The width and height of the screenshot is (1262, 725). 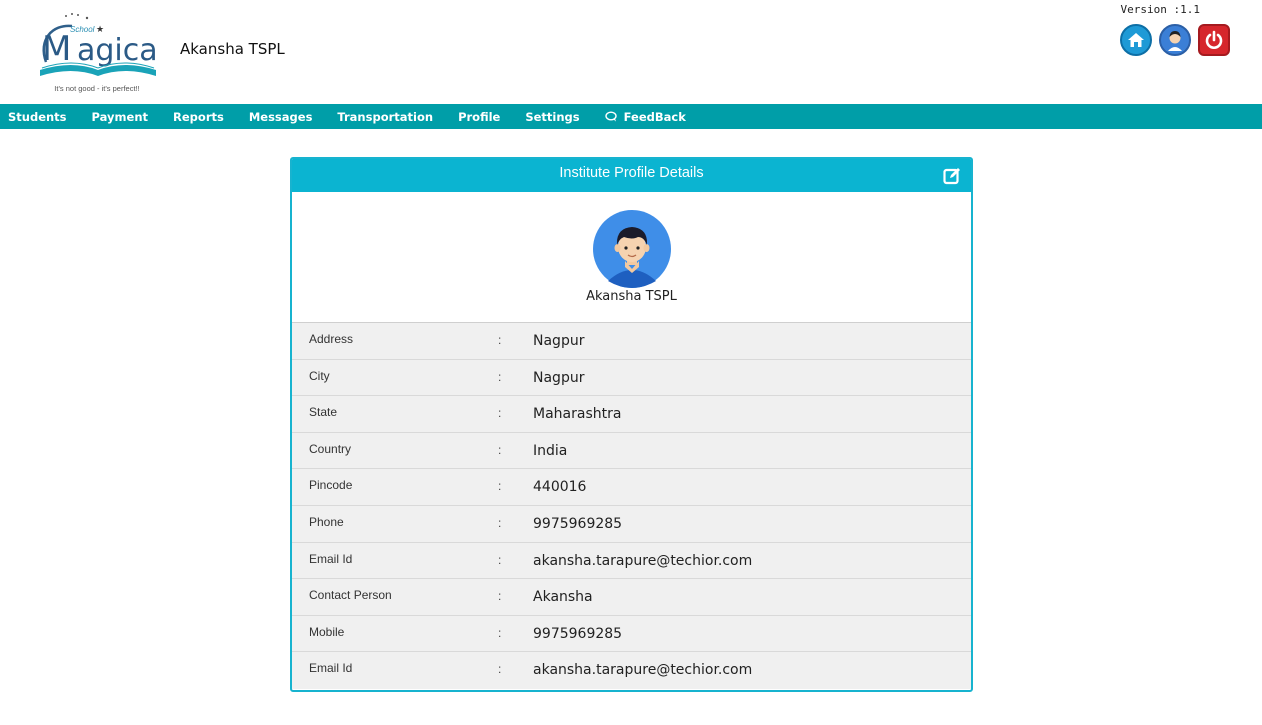 I want to click on detail-row-email: Email Id : akansha.tarapure@techior.com, so click(x=631, y=561).